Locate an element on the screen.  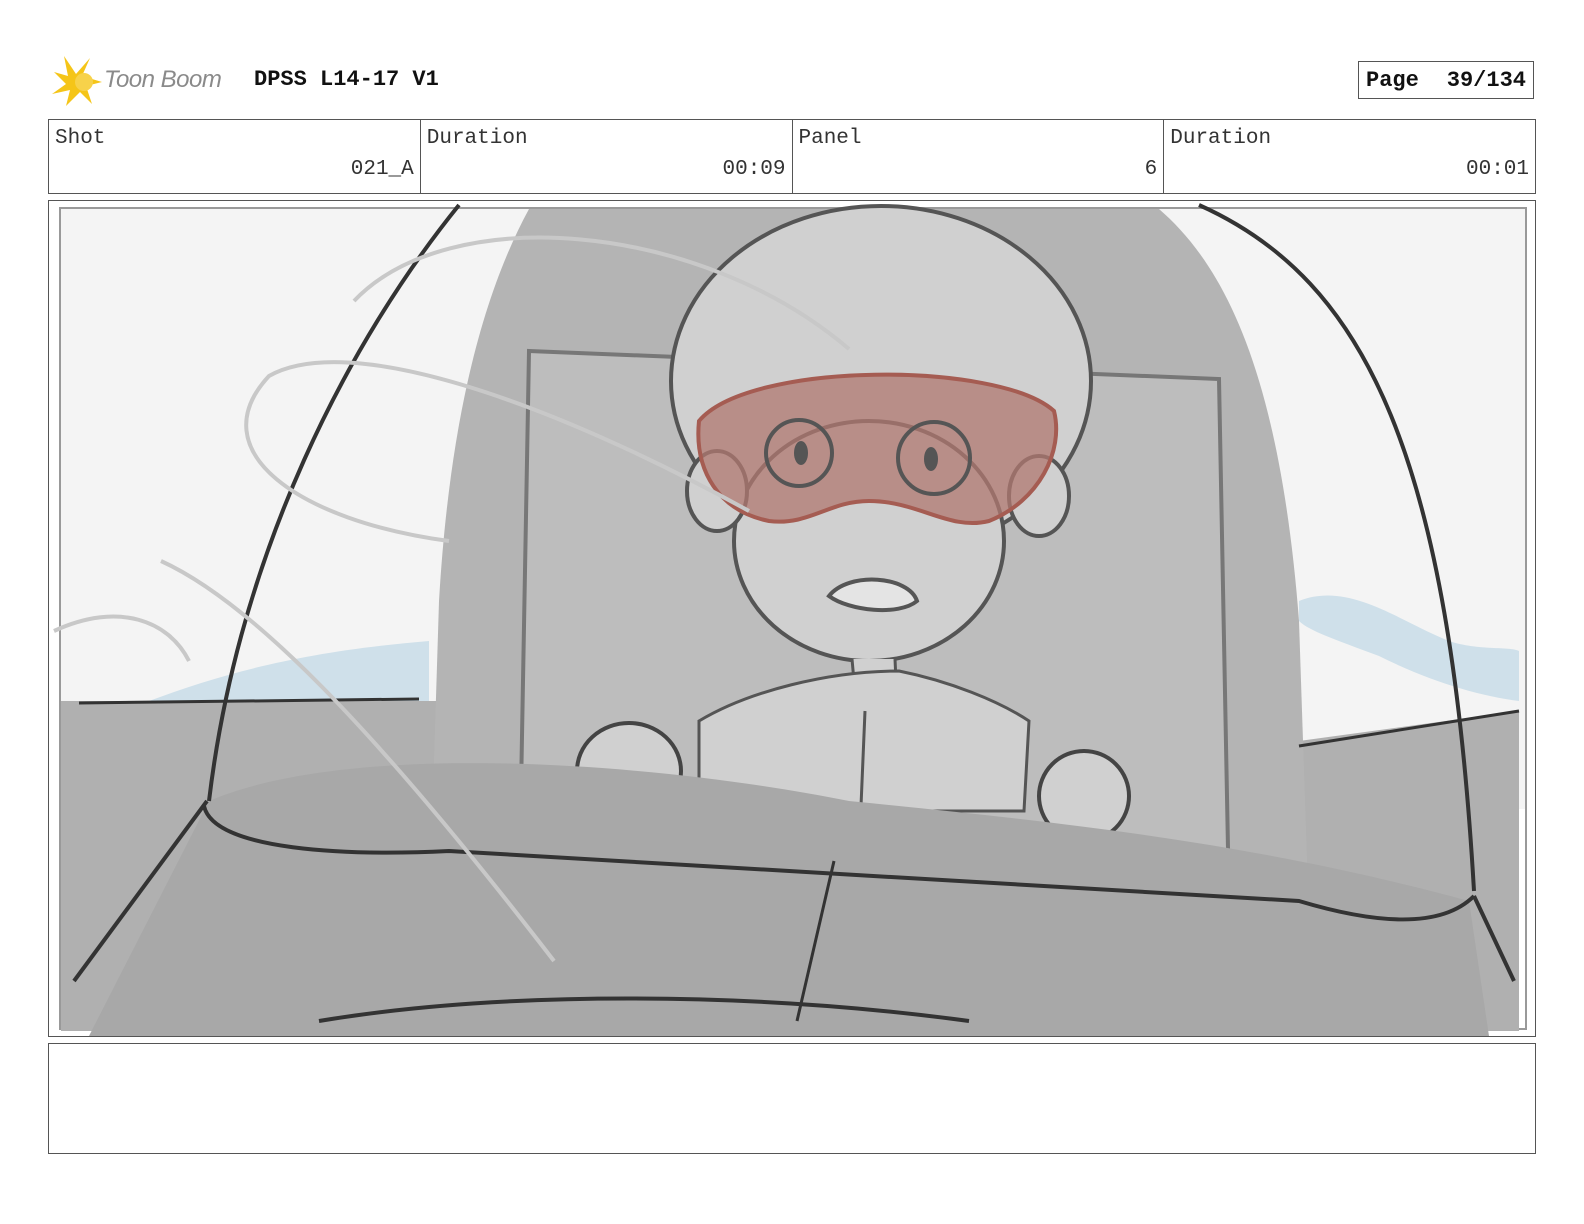
starburst-icon is located at coordinates (77, 81).